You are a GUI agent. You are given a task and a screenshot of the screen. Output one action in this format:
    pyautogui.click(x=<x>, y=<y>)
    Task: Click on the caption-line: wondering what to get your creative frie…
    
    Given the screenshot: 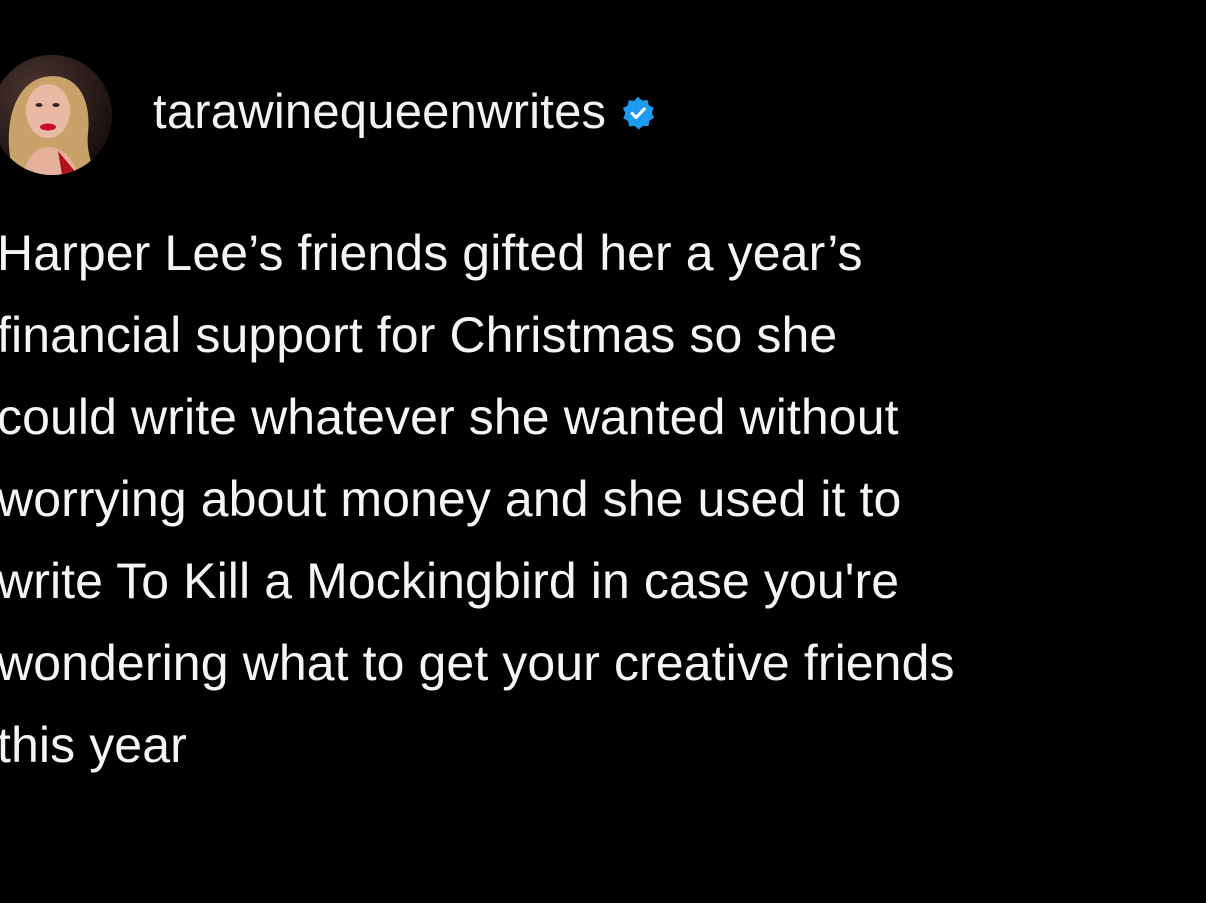 What is the action you would take?
    pyautogui.click(x=477, y=663)
    